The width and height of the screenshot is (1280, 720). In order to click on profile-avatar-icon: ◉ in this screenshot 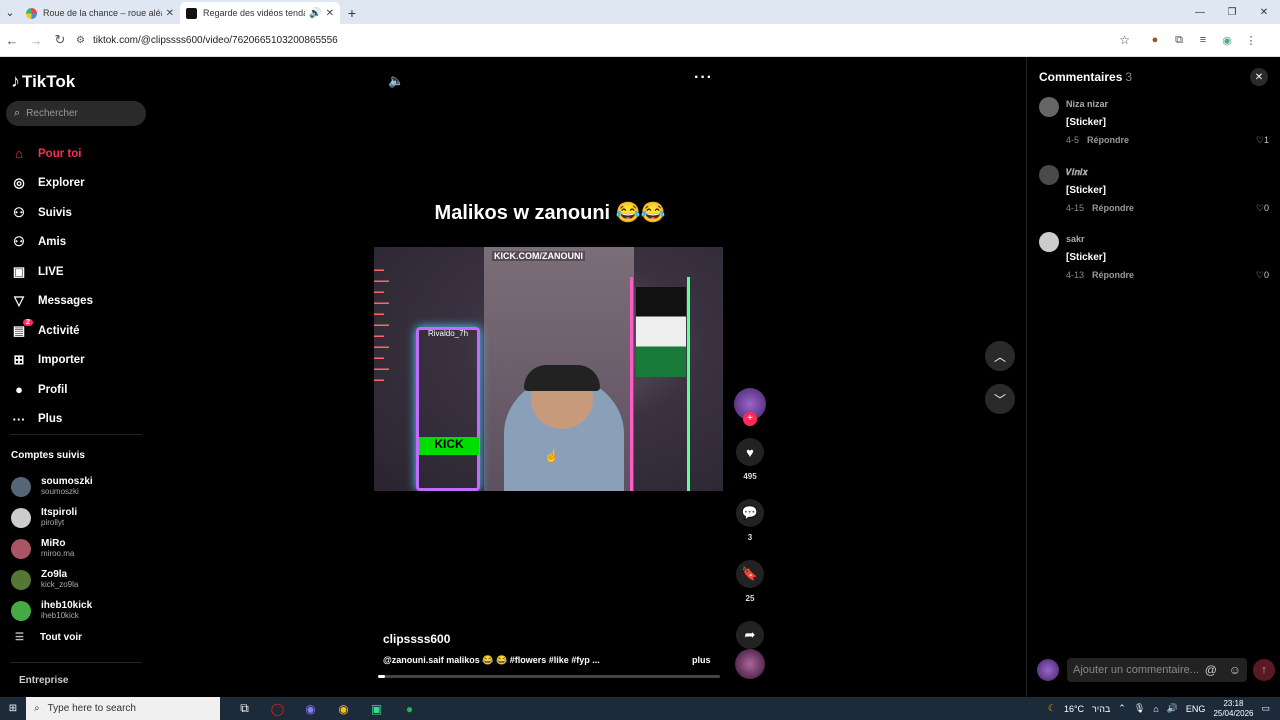, I will do `click(1227, 40)`.